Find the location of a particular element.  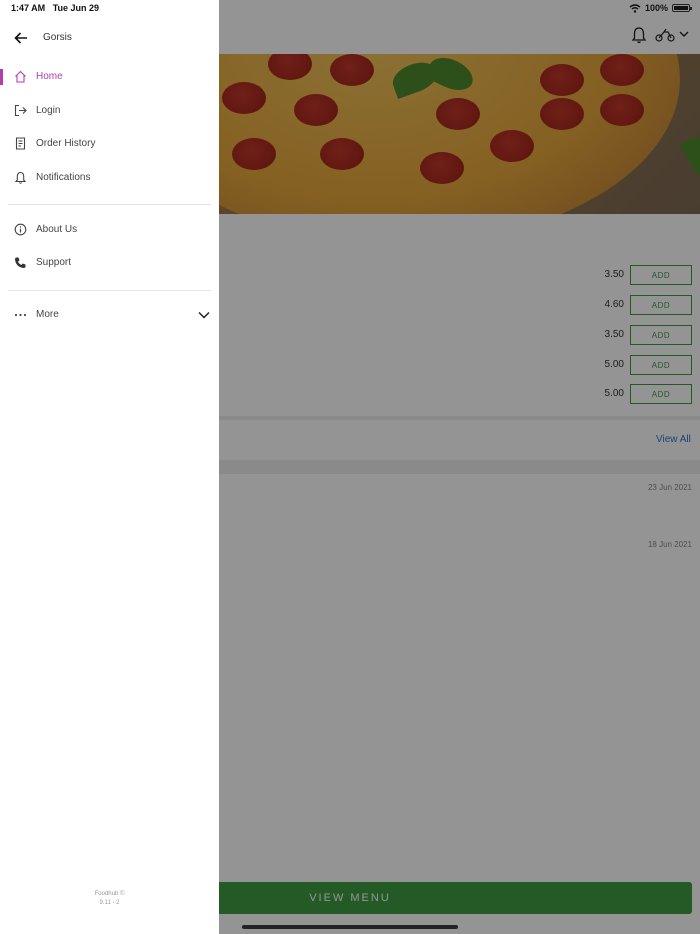

login-icon is located at coordinates (20, 110).